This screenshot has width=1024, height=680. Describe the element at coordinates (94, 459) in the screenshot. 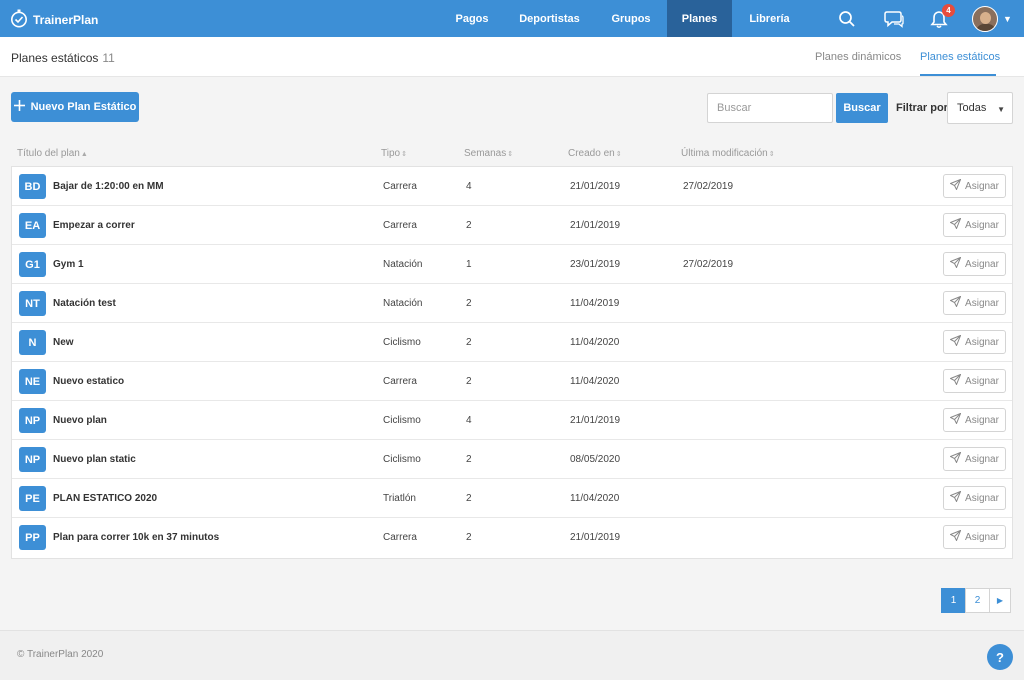

I see `plan-title: Nuevo plan static` at that location.